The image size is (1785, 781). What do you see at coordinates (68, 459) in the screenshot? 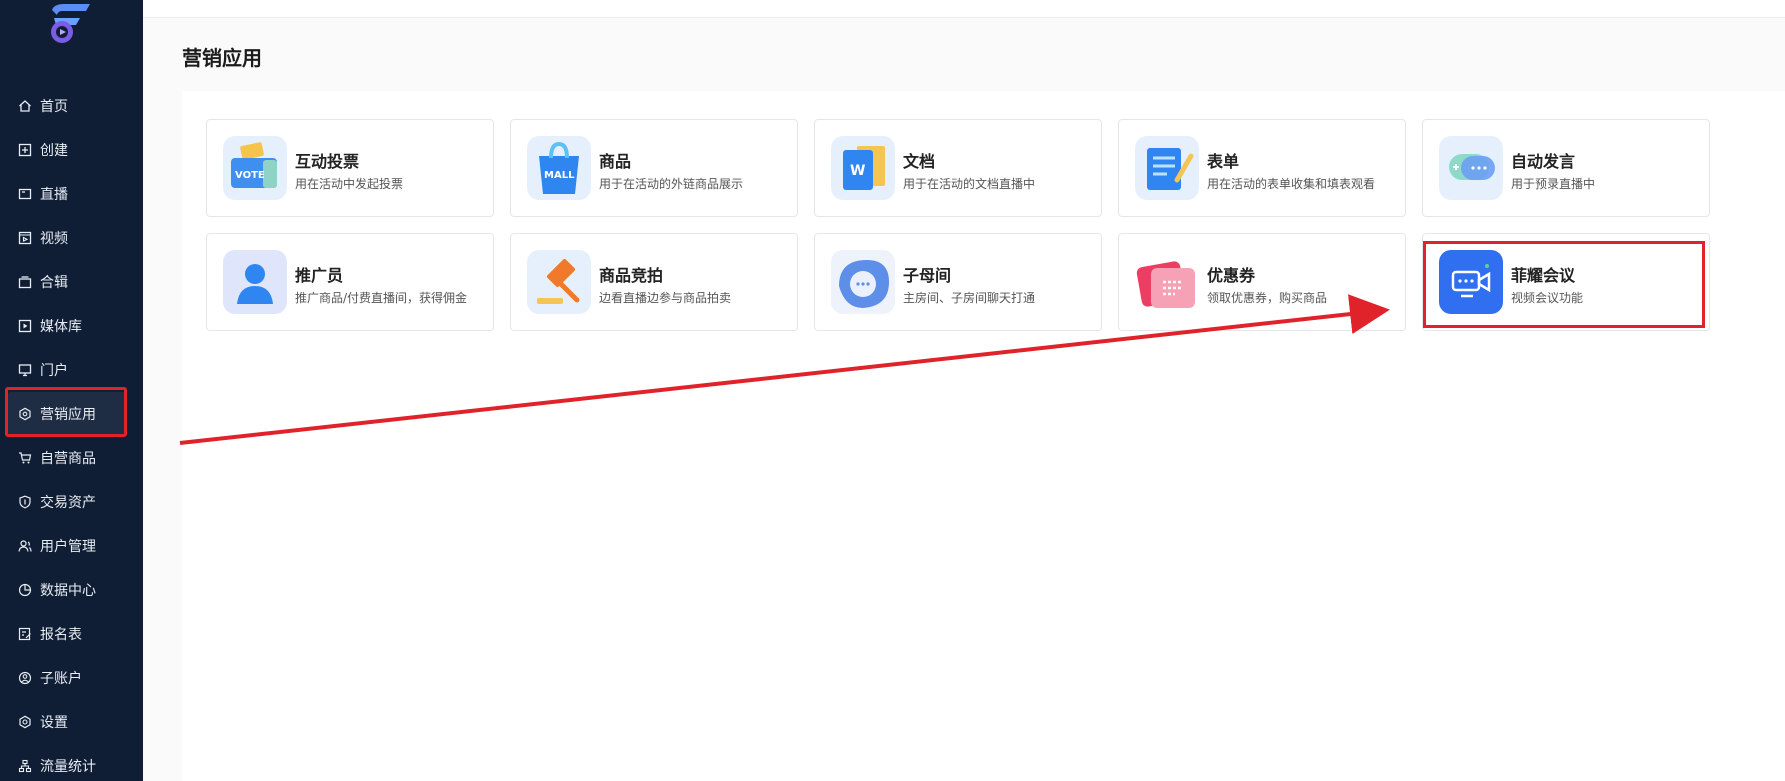
I see `sidebar-item-label: 自营商品` at bounding box center [68, 459].